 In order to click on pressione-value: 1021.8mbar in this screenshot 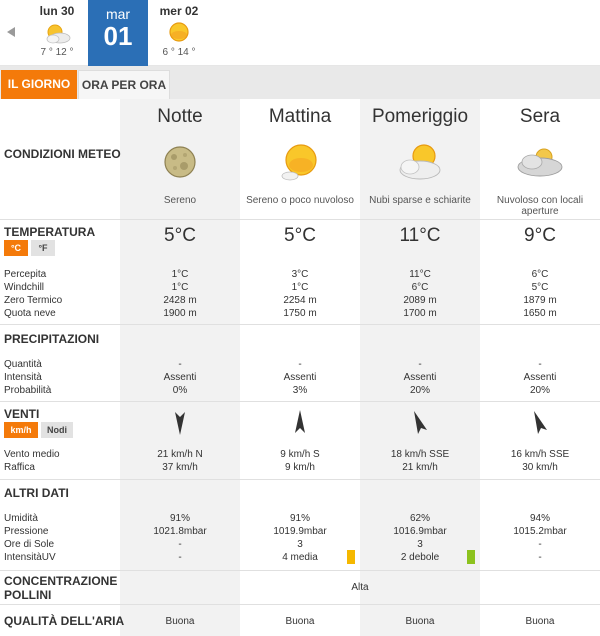, I will do `click(180, 531)`.